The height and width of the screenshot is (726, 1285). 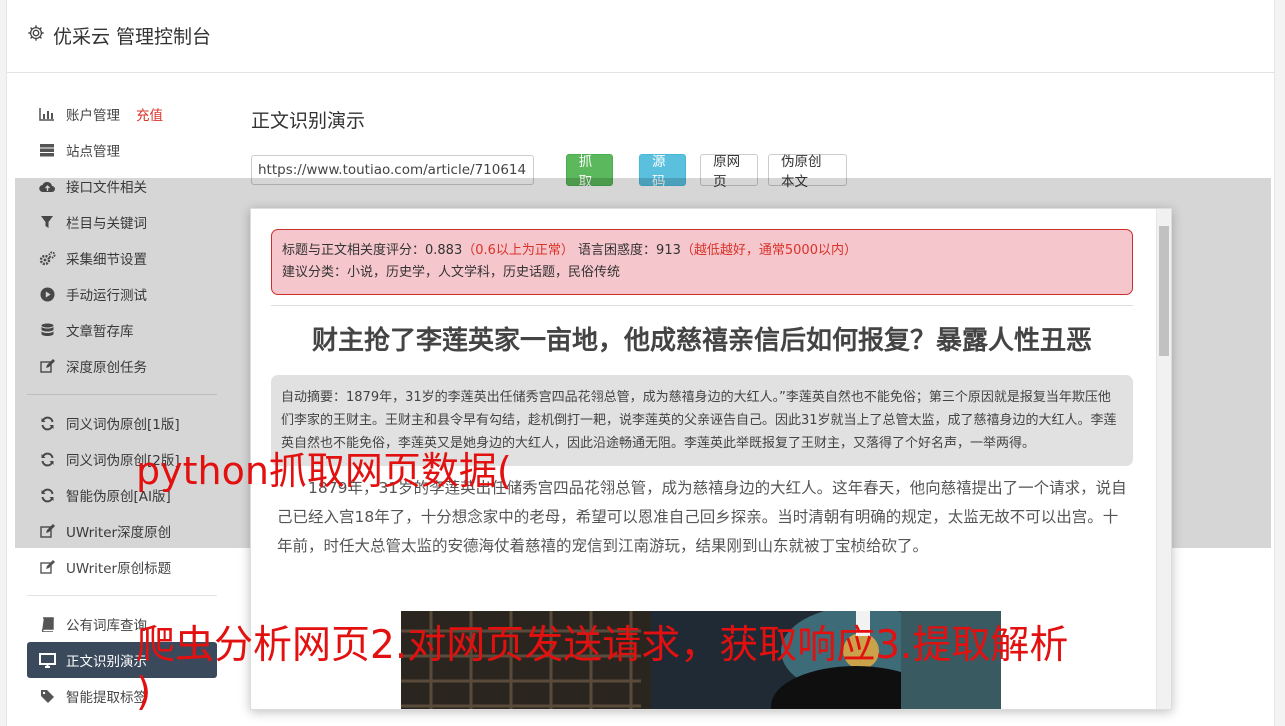 I want to click on sidebar-item-label: 智能提取标签, so click(x=106, y=698).